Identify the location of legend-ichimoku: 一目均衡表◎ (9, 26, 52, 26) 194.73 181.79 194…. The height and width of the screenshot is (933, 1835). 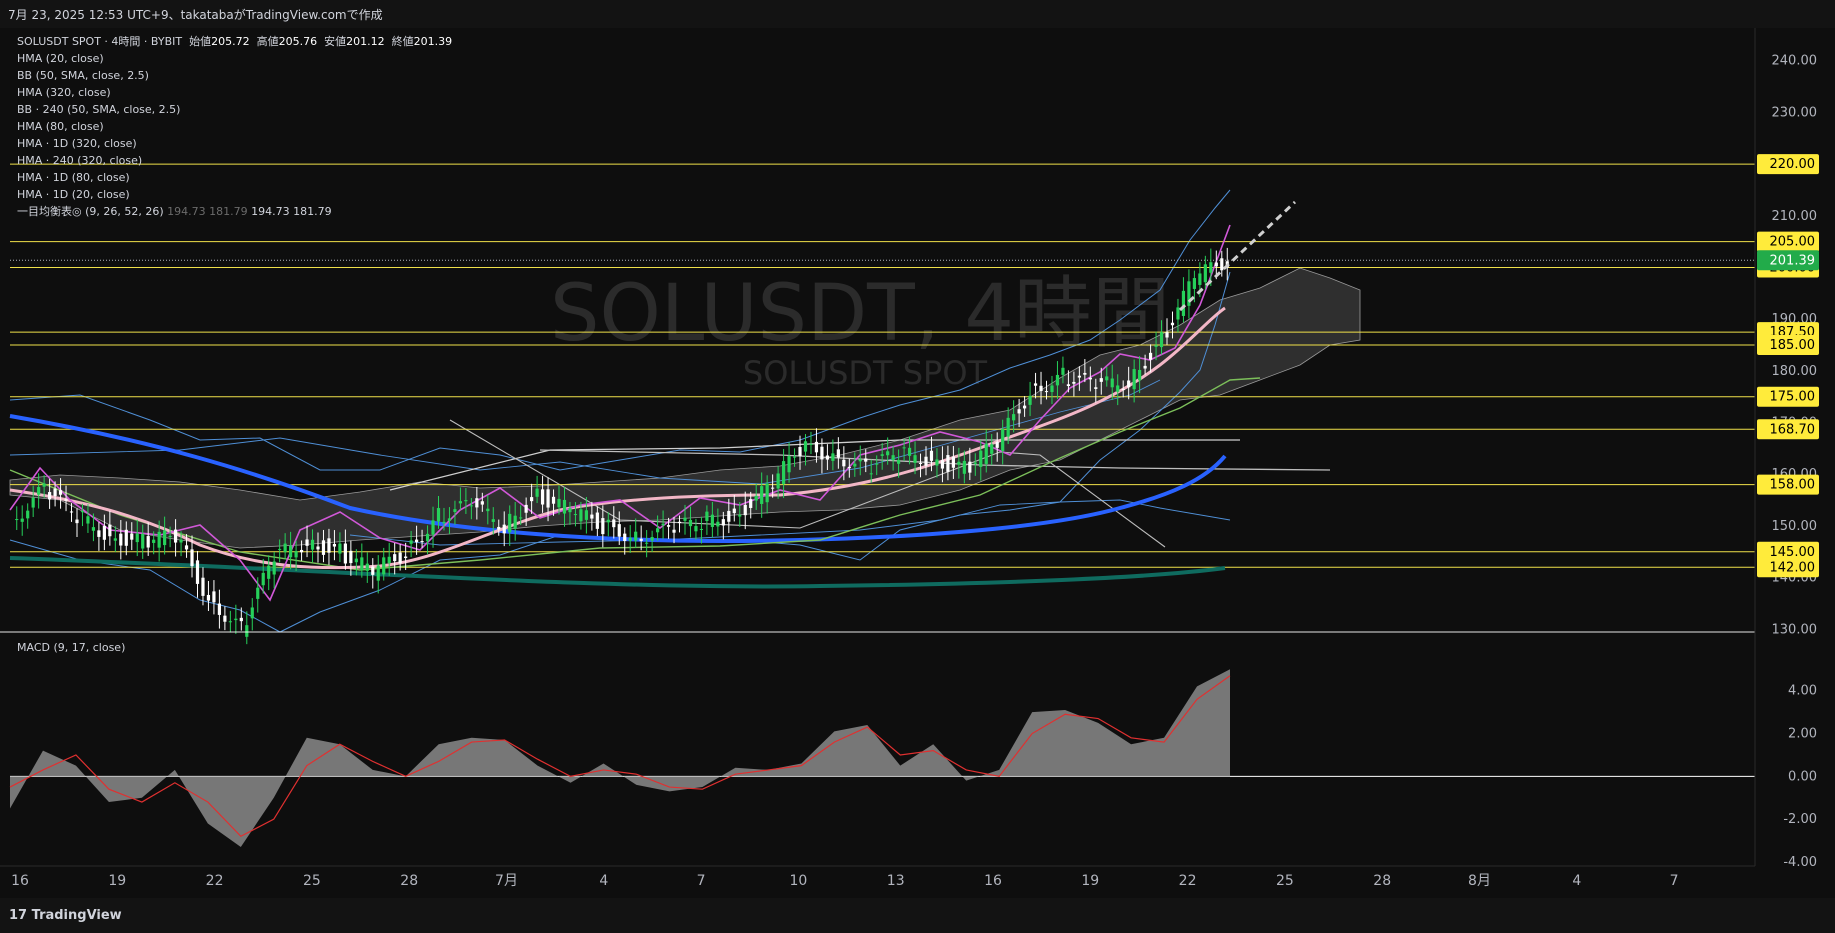
(234, 211).